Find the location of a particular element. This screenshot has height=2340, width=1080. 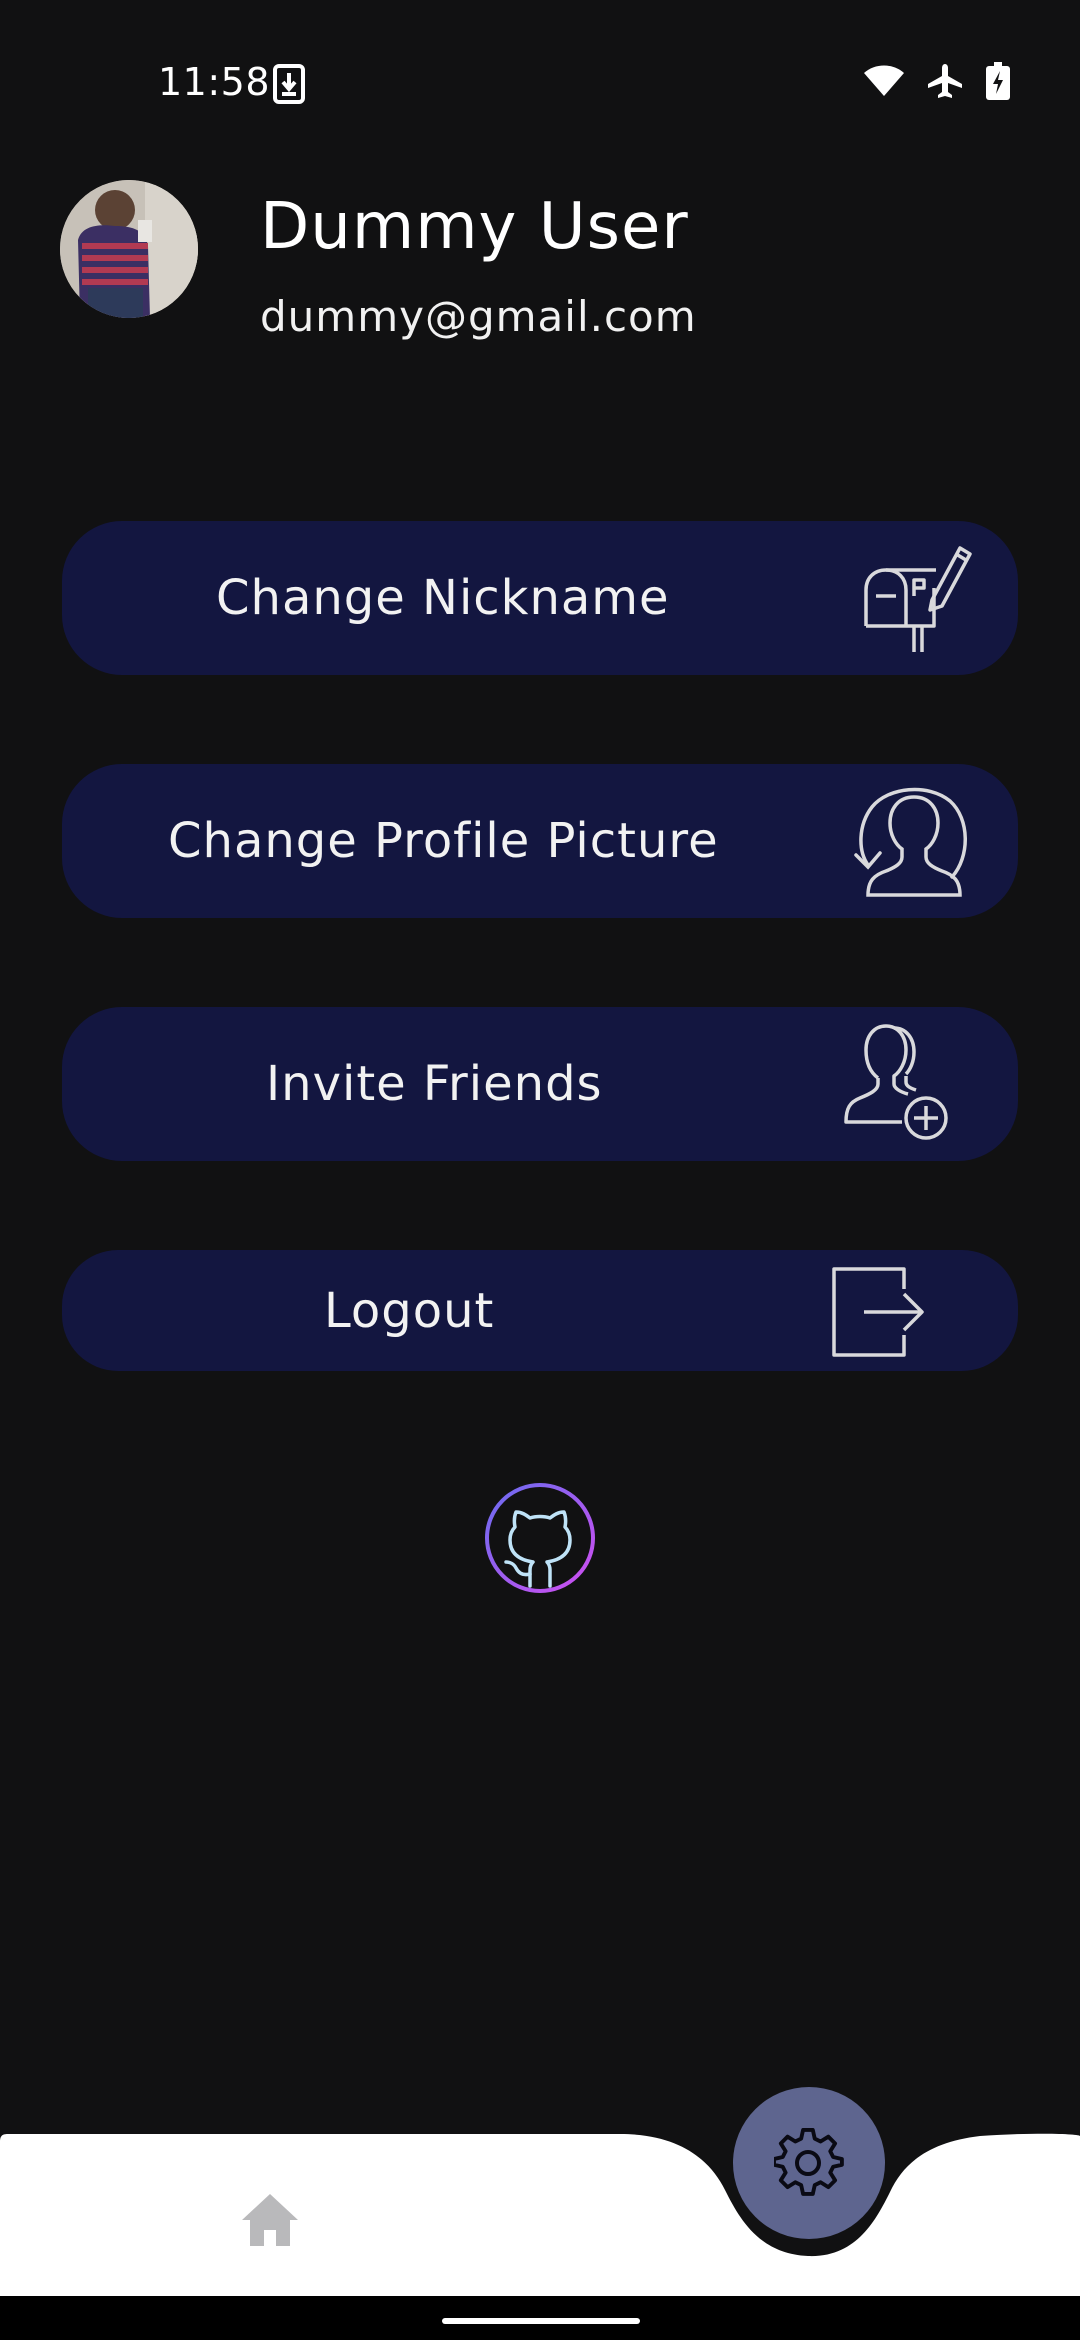

status-time: 11:58 is located at coordinates (214, 82).